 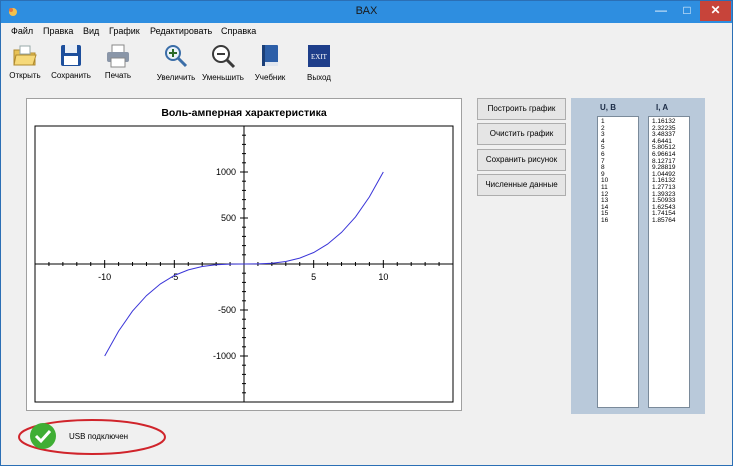 I want to click on u-value-item: 4, so click(x=619, y=142).